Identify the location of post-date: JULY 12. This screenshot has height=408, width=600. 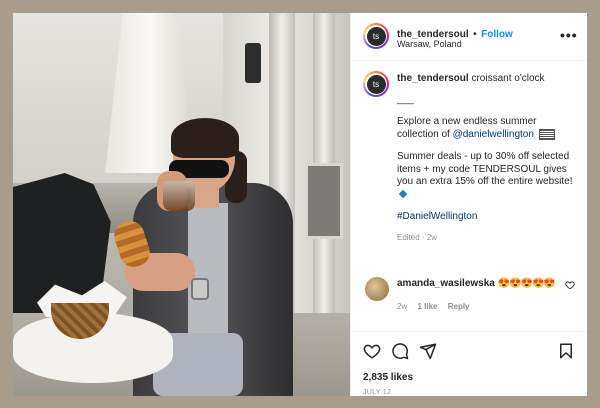
(377, 392).